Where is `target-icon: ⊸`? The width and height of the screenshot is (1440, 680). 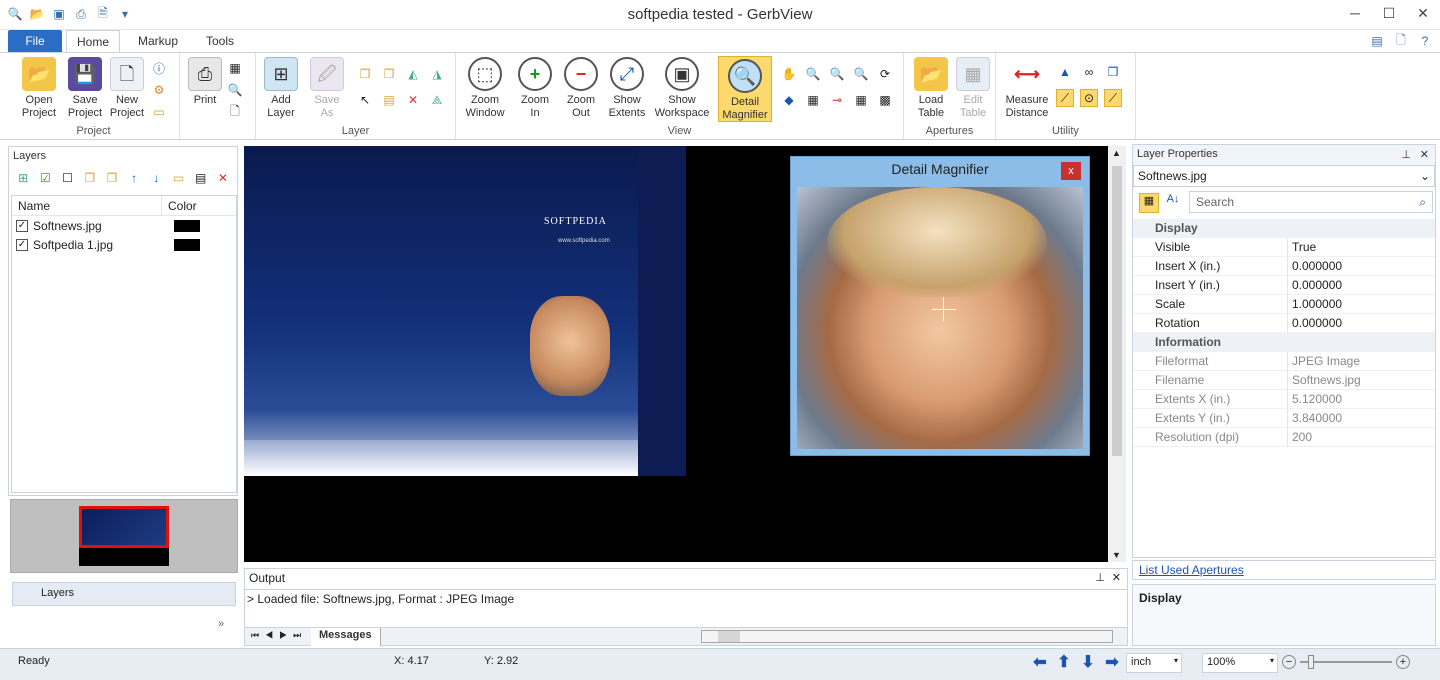 target-icon: ⊸ is located at coordinates (837, 100).